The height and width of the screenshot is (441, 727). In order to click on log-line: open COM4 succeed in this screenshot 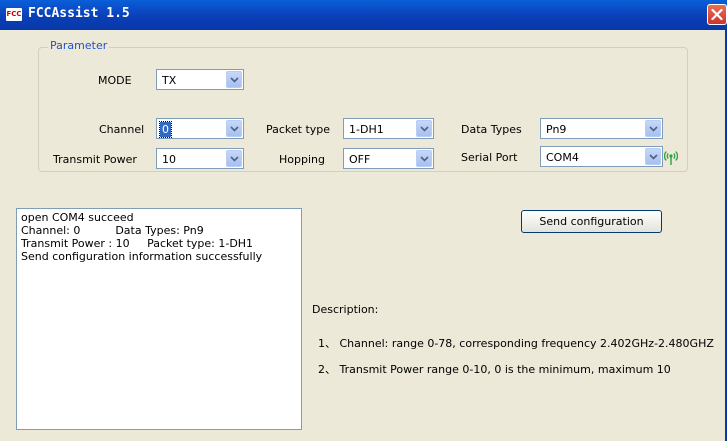, I will do `click(77, 217)`.